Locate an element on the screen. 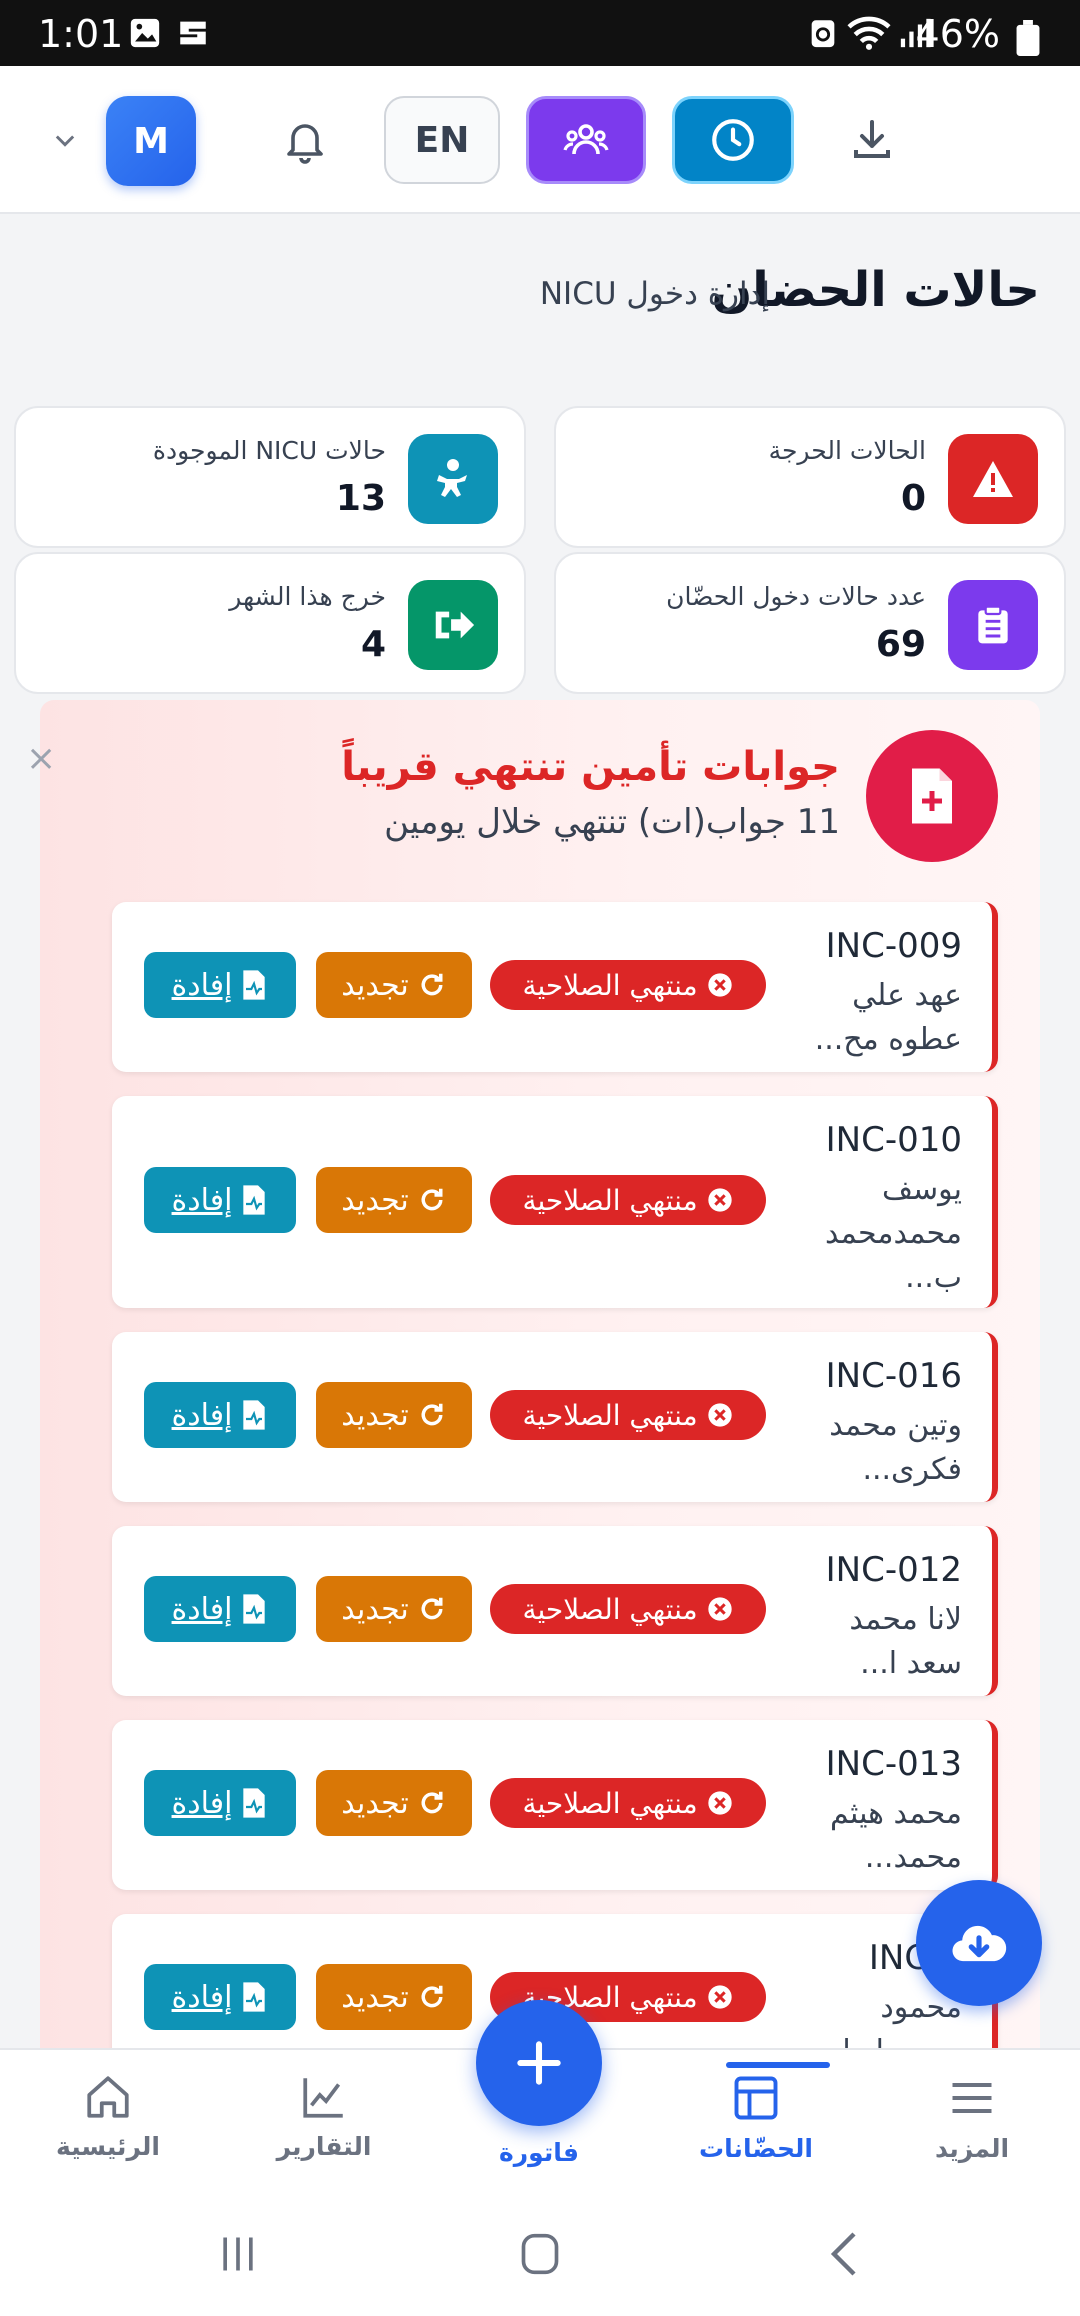  stat-label: حالات NICU الموجودة is located at coordinates (269, 450).